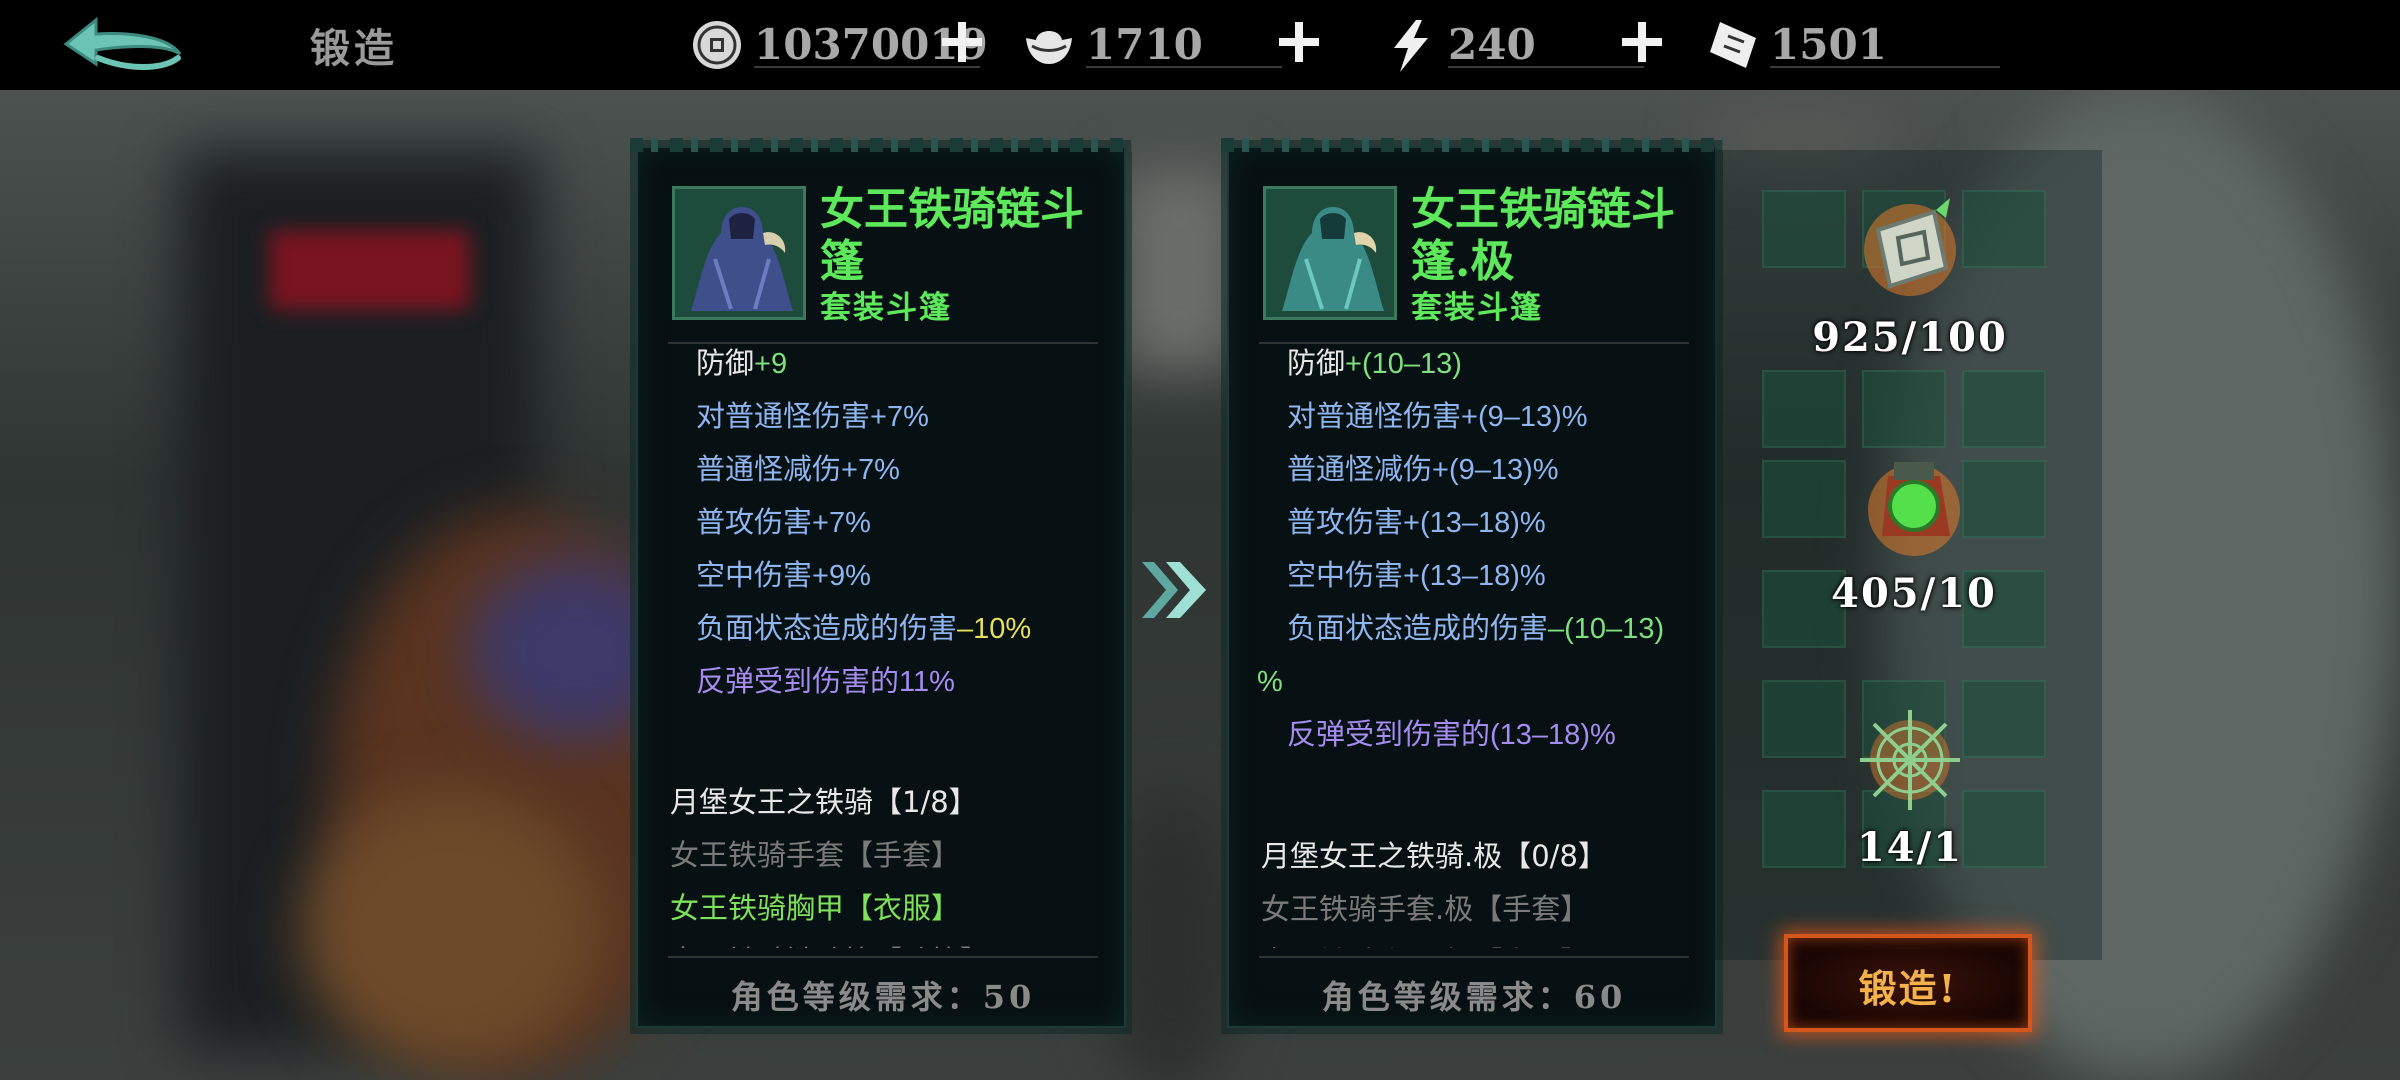  Describe the element at coordinates (1828, 44) in the screenshot. I see `ticket-value: 1501` at that location.